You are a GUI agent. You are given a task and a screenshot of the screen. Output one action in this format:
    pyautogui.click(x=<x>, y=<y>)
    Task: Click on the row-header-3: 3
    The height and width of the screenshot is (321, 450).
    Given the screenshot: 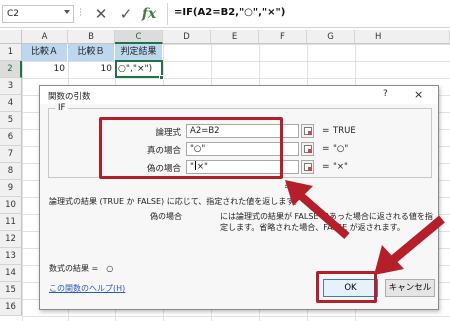 What is the action you would take?
    pyautogui.click(x=11, y=86)
    